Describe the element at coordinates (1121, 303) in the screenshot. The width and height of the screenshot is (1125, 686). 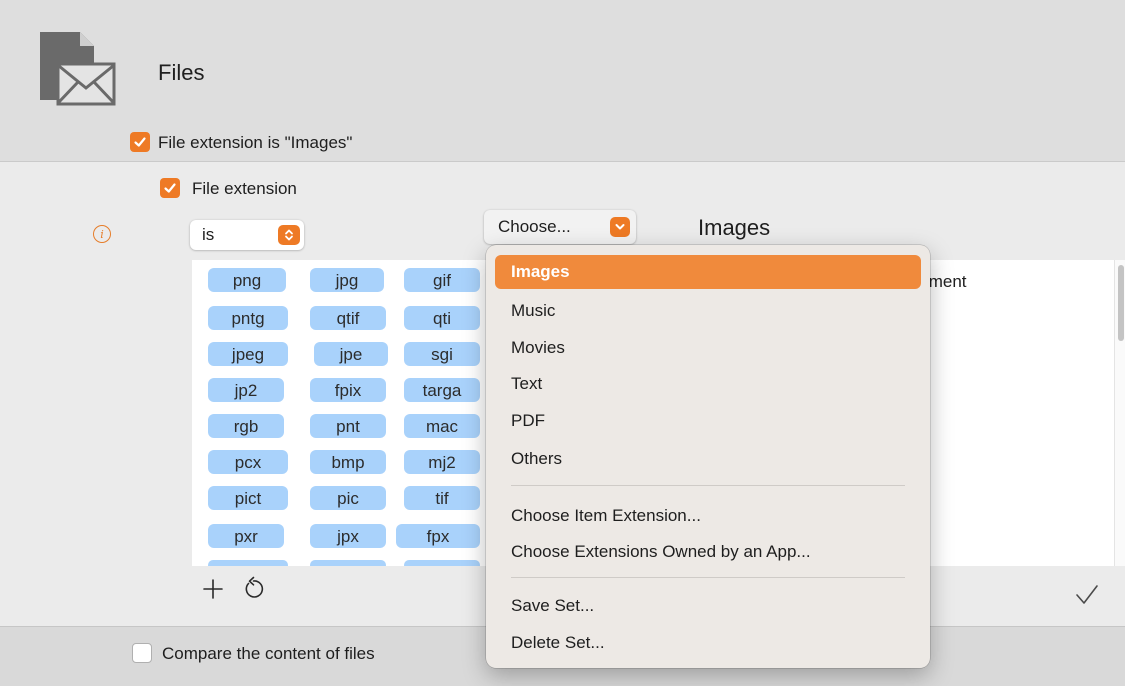
I see `scrollbar-thumb` at that location.